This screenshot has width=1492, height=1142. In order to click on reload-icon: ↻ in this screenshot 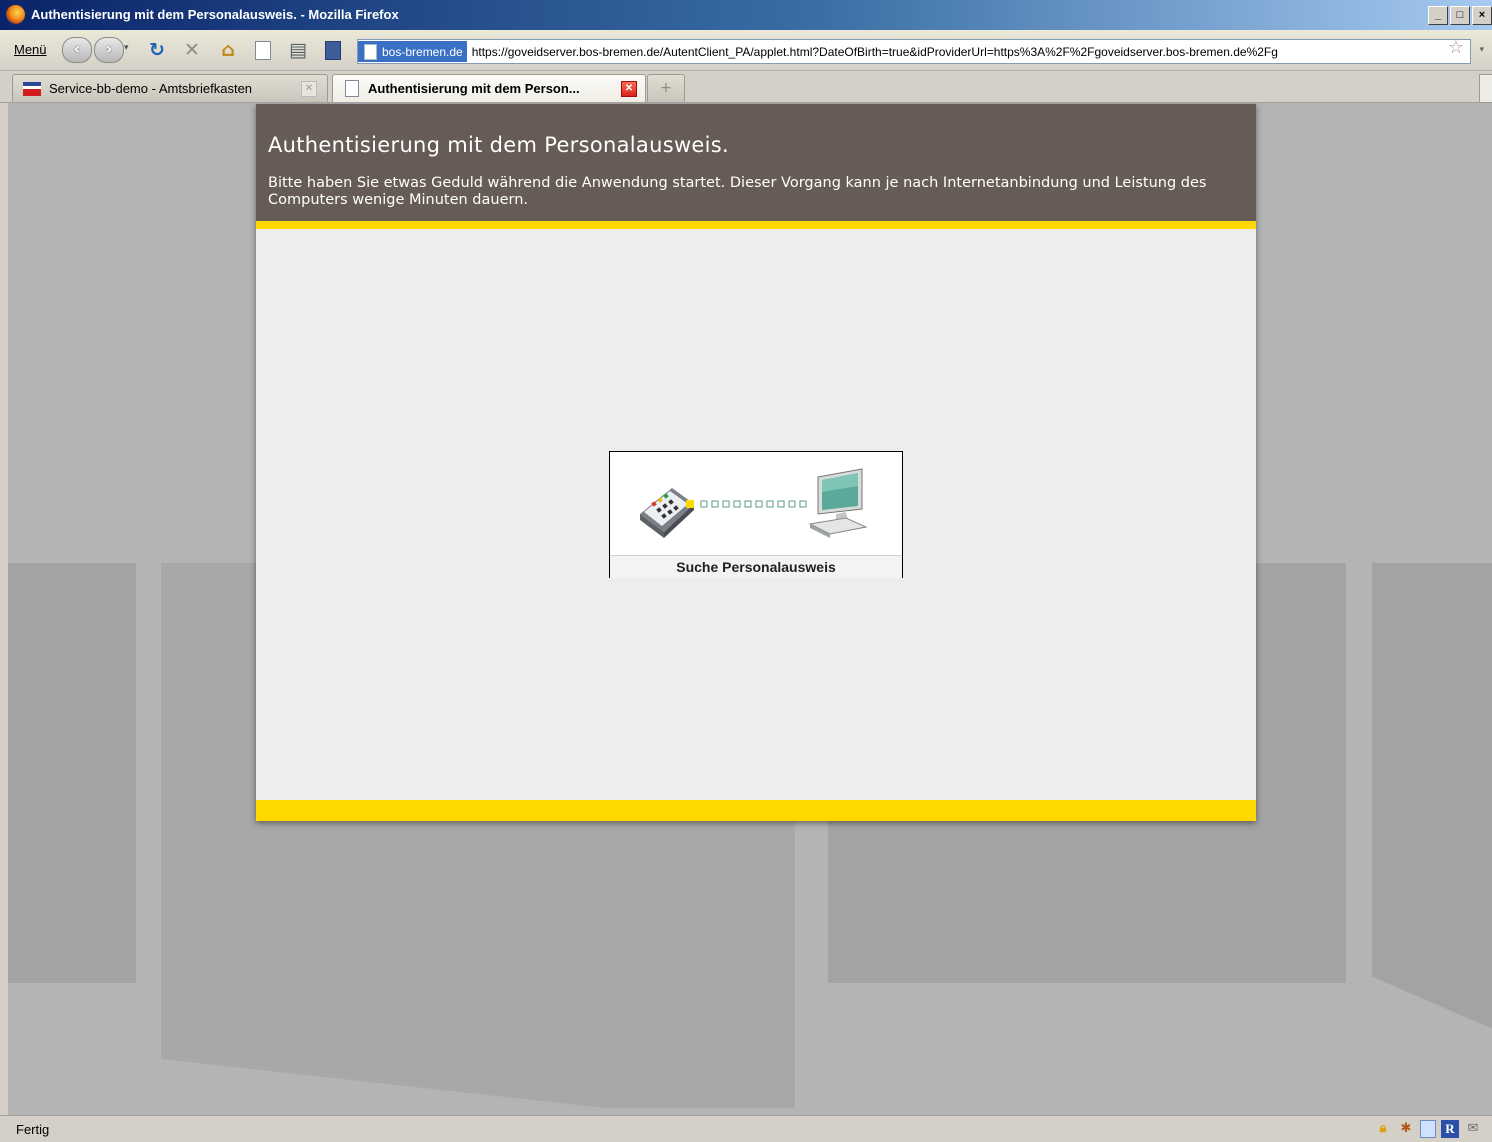, I will do `click(157, 50)`.